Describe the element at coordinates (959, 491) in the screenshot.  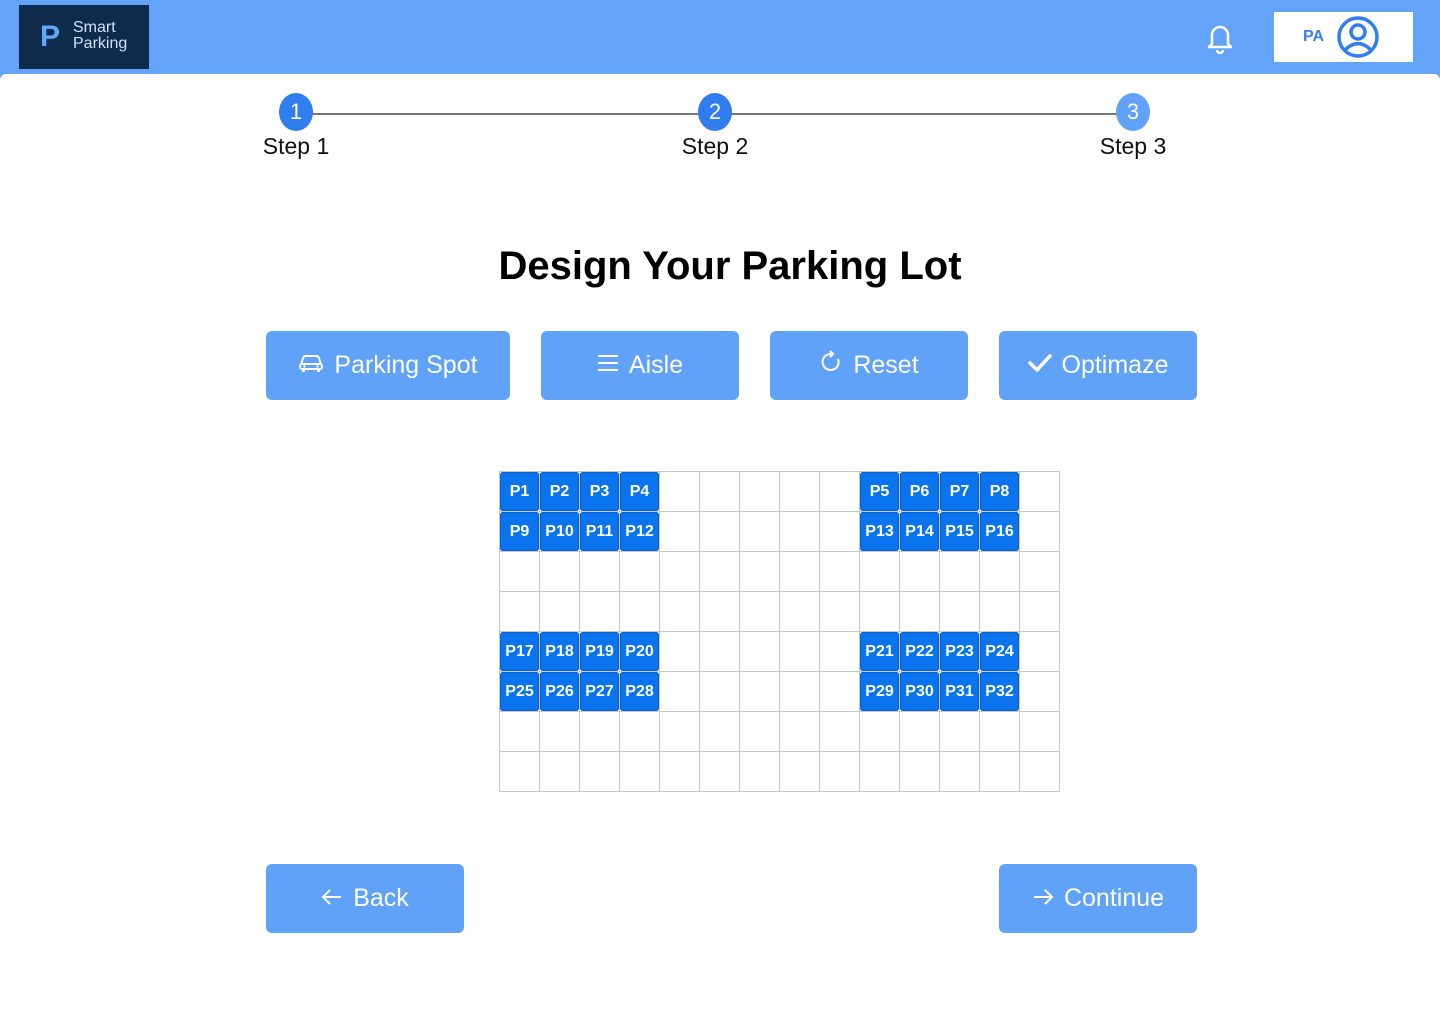
I see `parking-spot: P7` at that location.